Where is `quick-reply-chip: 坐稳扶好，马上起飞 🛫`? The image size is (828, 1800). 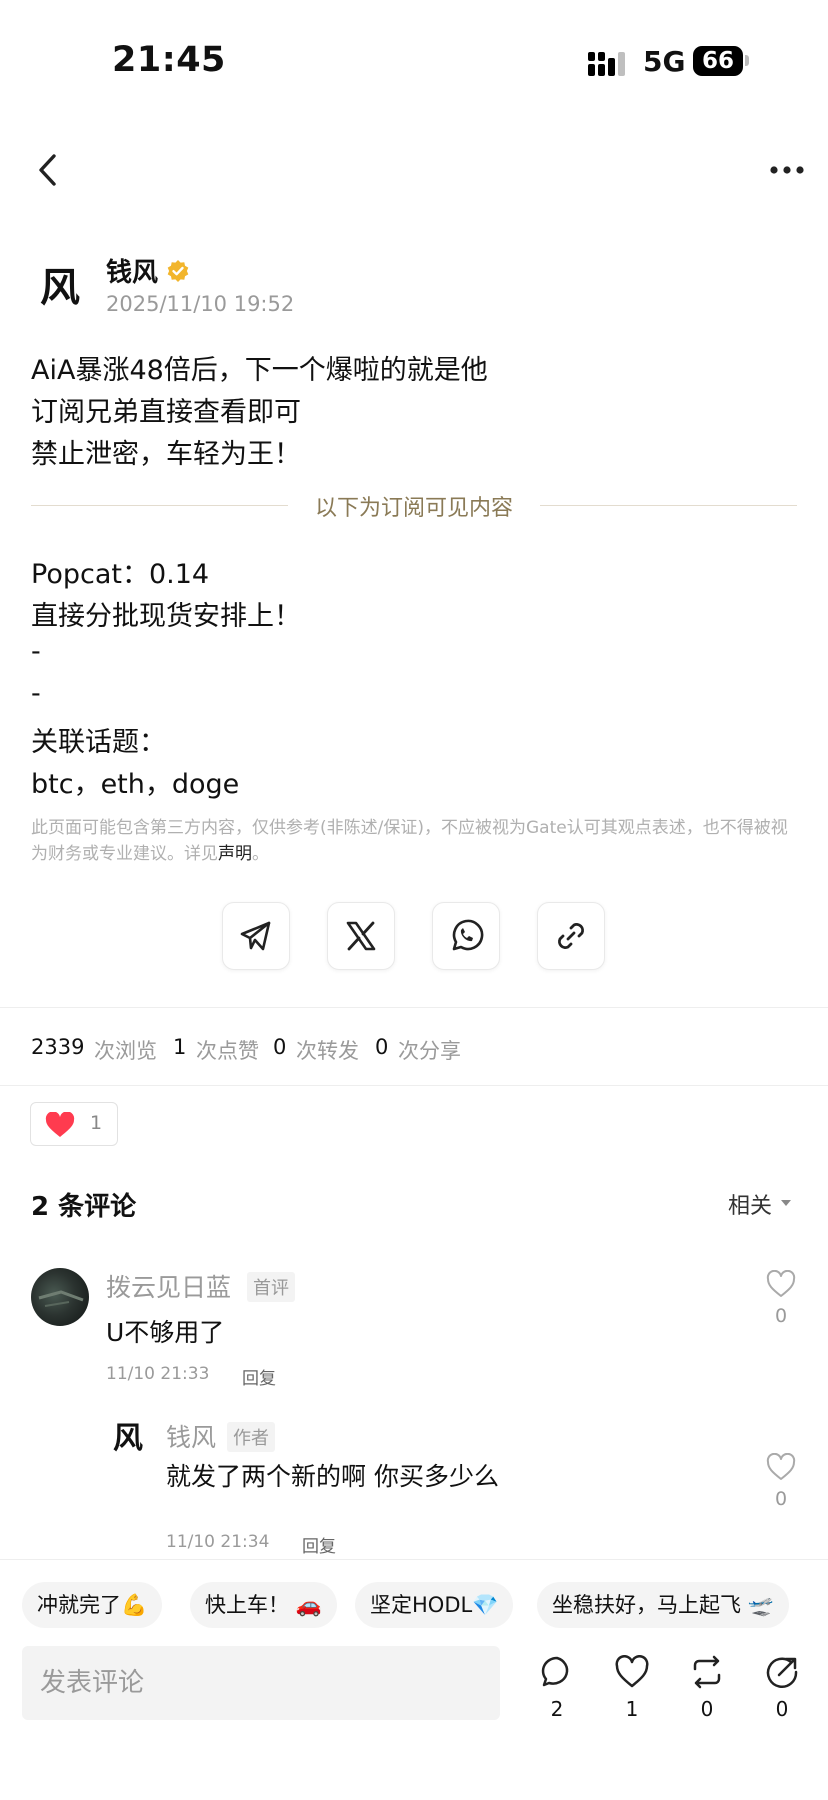 quick-reply-chip: 坐稳扶好，马上起飞 🛫 is located at coordinates (663, 1605).